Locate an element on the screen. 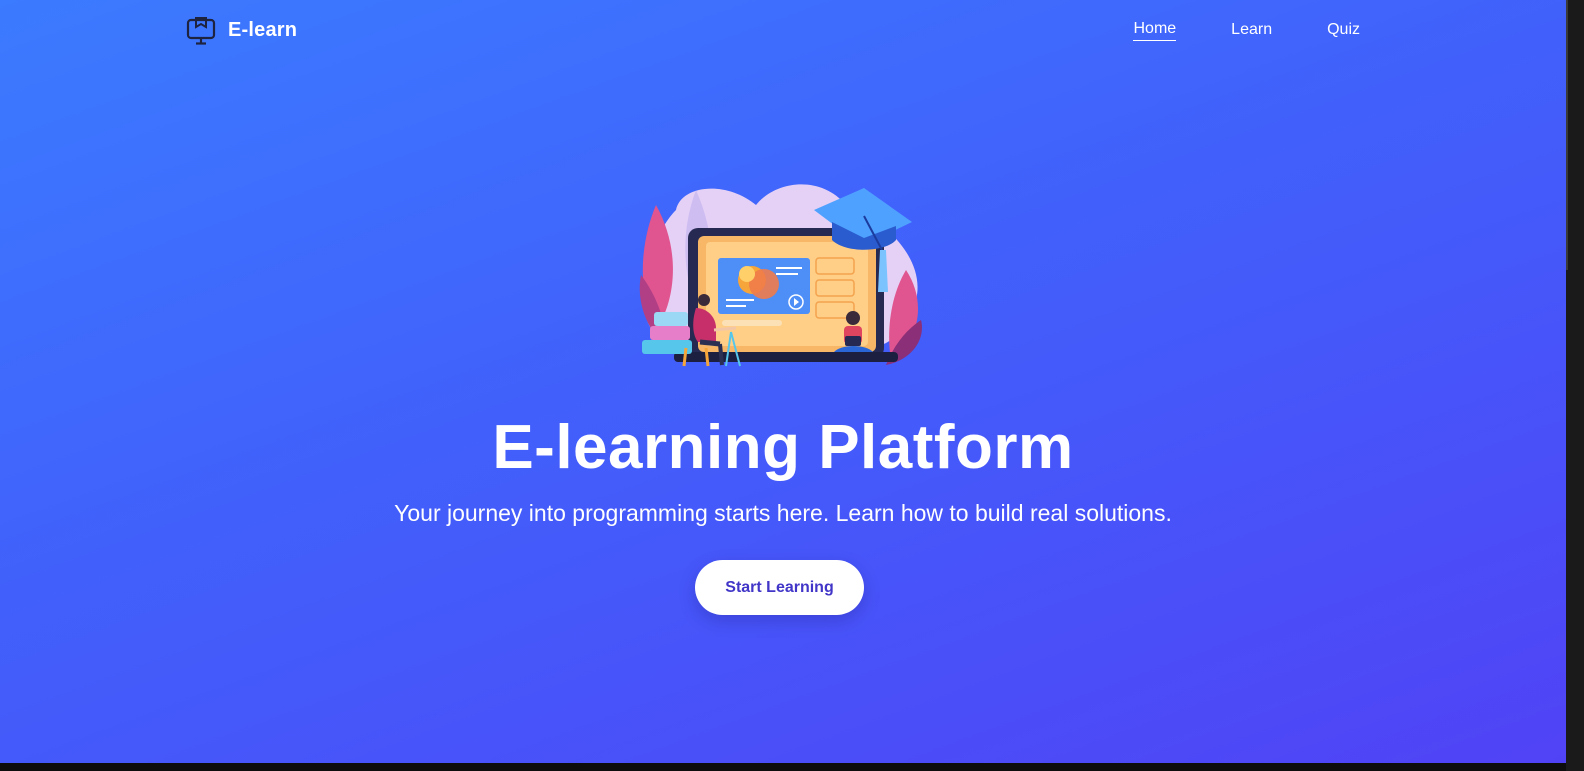  e-learning-laptop-illustration is located at coordinates (780, 275).